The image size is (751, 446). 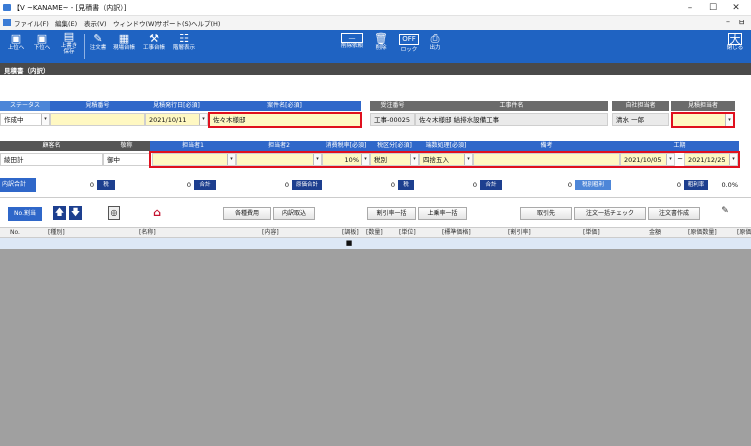 I want to click on menu-file: ファイル(F), so click(x=31, y=23).